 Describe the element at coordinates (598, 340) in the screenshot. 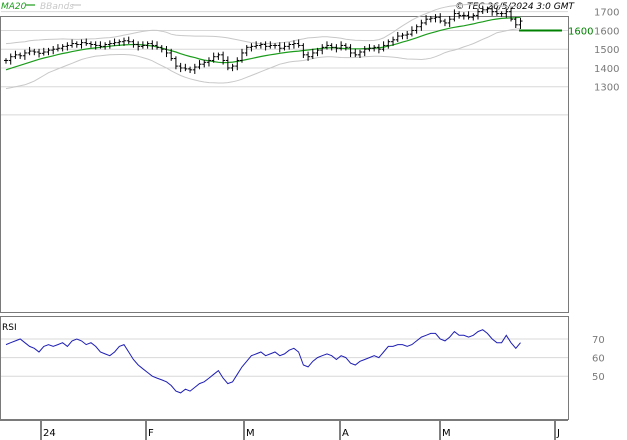

I see `rsi-tick-label: 70` at that location.